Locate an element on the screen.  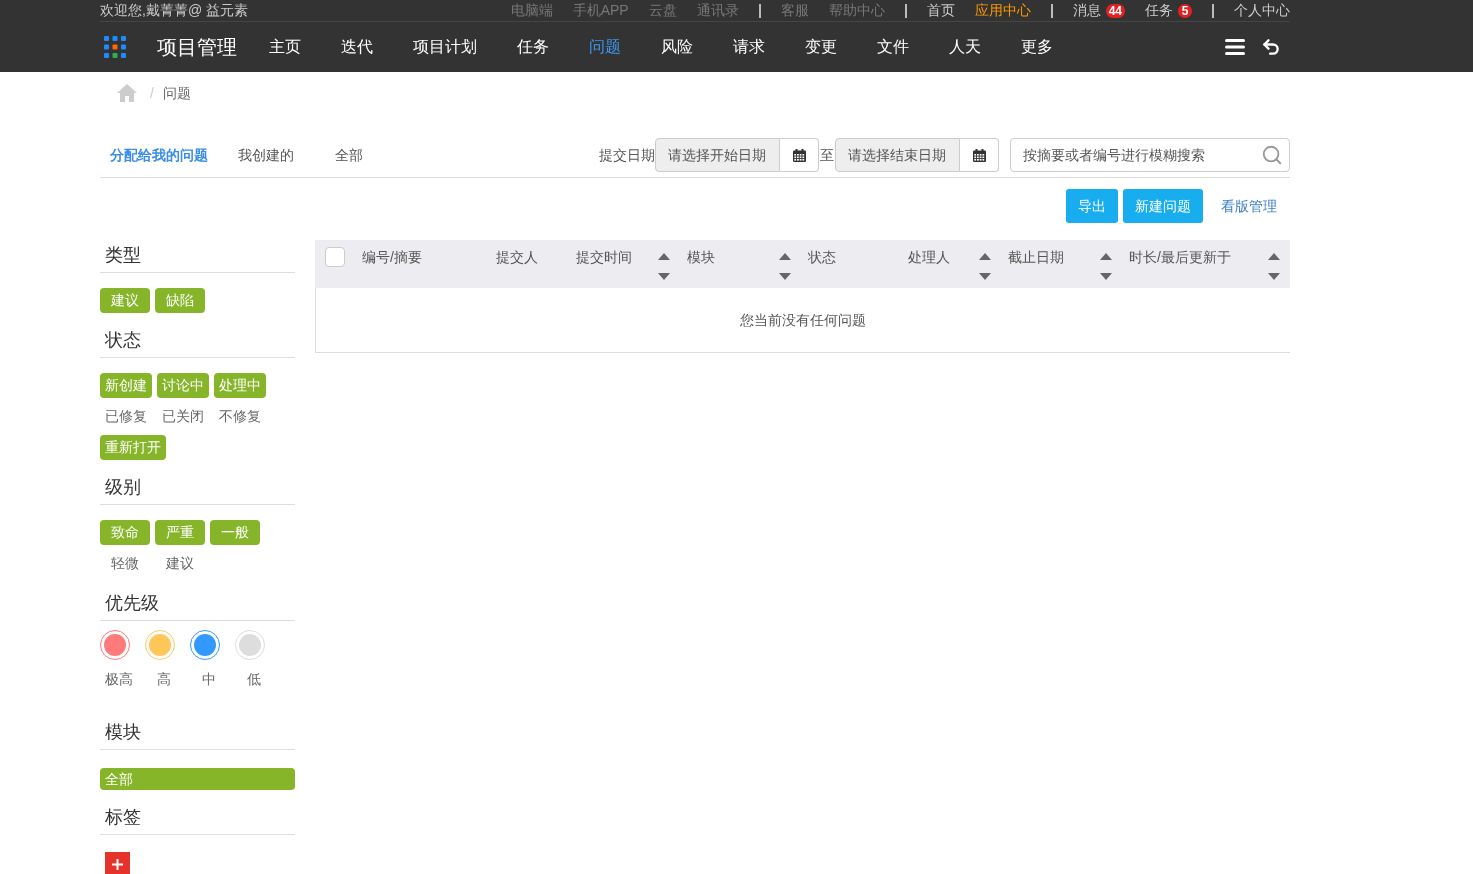
app-grid-icon is located at coordinates (115, 47).